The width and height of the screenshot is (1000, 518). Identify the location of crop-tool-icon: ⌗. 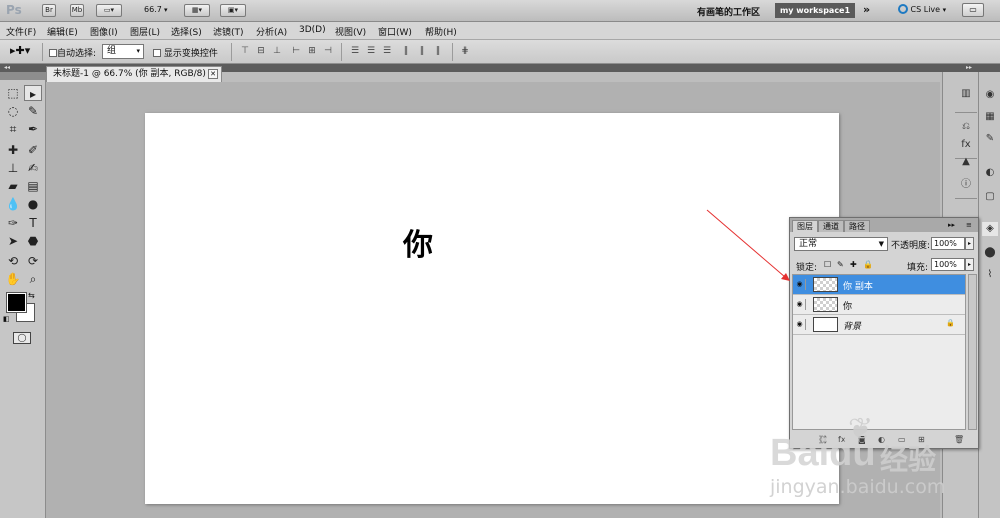
(13, 129).